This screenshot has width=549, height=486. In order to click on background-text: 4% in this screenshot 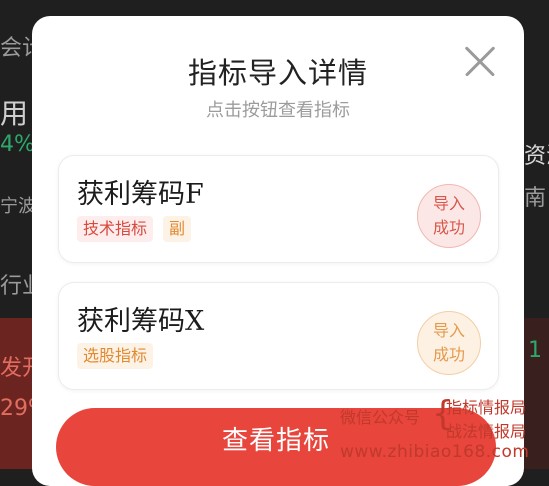, I will do `click(17, 144)`.